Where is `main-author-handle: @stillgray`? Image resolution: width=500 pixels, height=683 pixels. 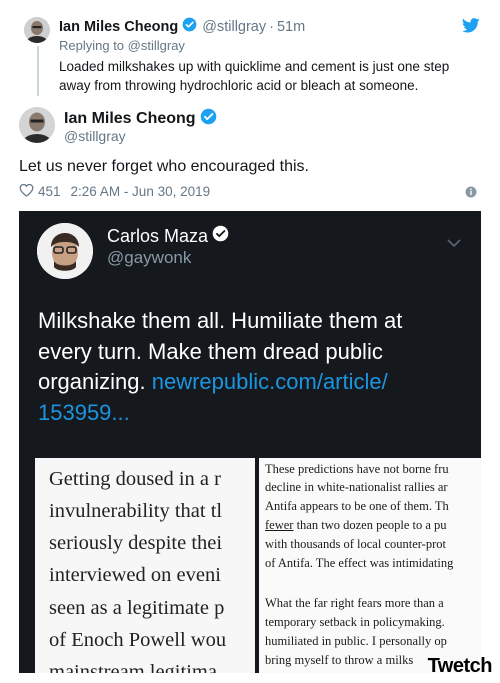
main-author-handle: @stillgray is located at coordinates (95, 136).